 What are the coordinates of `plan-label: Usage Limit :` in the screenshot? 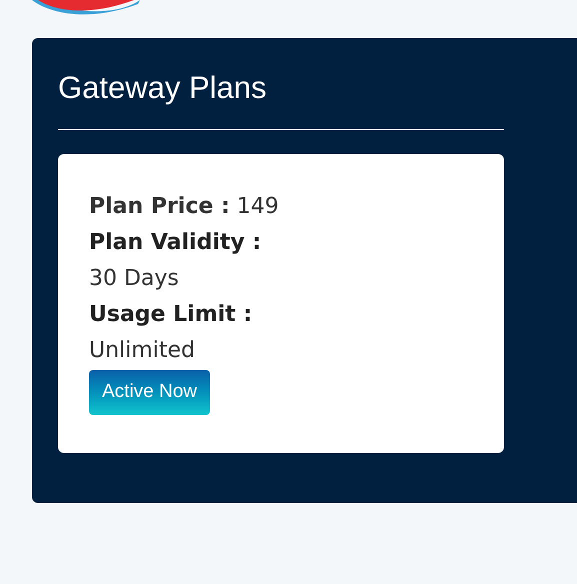 It's located at (171, 315).